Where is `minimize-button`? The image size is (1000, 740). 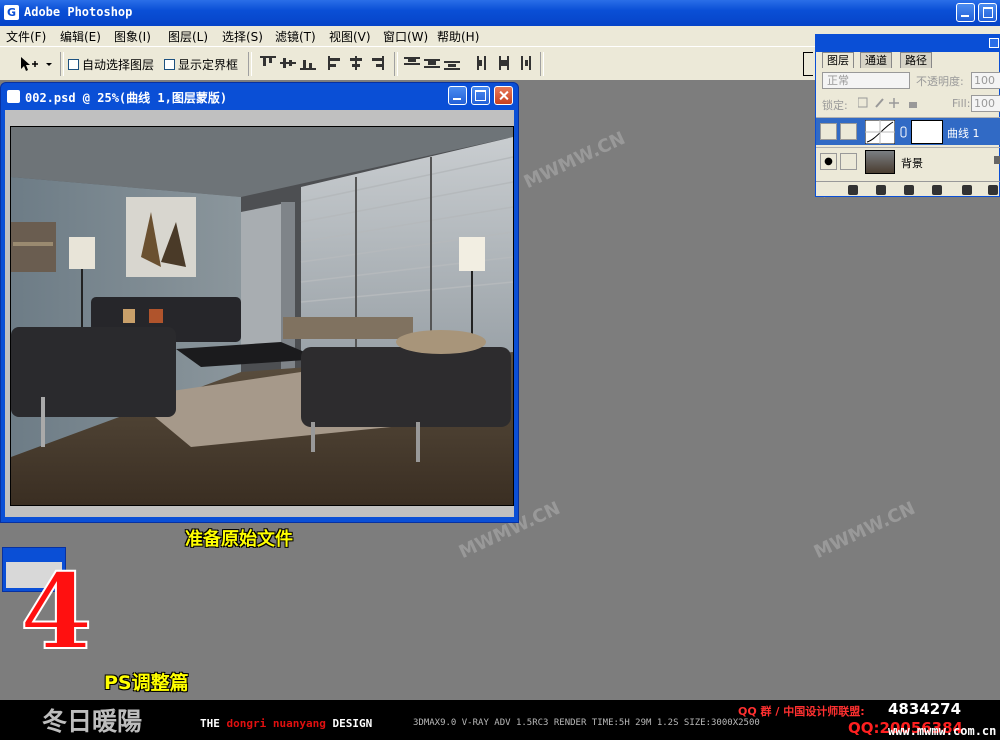
minimize-button is located at coordinates (965, 12).